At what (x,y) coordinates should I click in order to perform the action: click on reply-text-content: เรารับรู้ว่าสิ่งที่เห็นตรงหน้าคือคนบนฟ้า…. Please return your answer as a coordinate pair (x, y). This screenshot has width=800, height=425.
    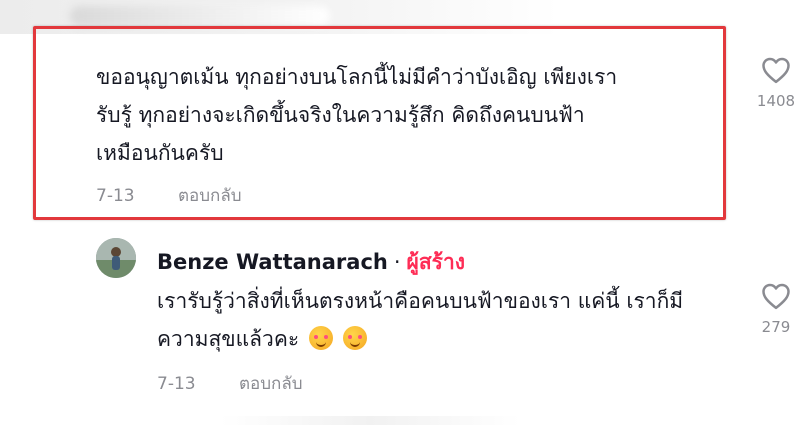
    Looking at the image, I should click on (420, 320).